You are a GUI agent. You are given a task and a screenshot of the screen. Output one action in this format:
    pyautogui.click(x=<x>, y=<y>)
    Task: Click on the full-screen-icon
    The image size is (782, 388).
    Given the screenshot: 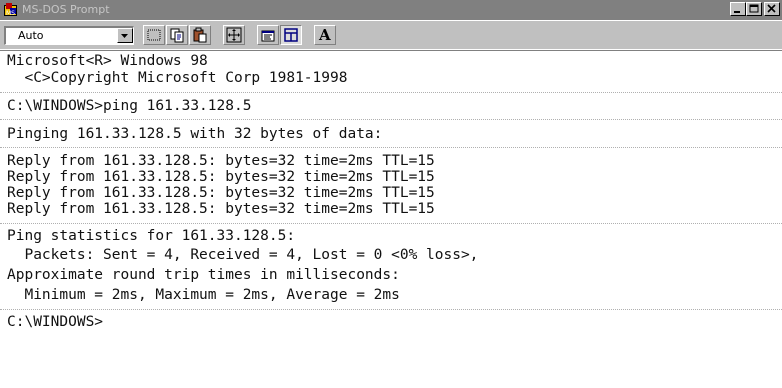 What is the action you would take?
    pyautogui.click(x=234, y=35)
    